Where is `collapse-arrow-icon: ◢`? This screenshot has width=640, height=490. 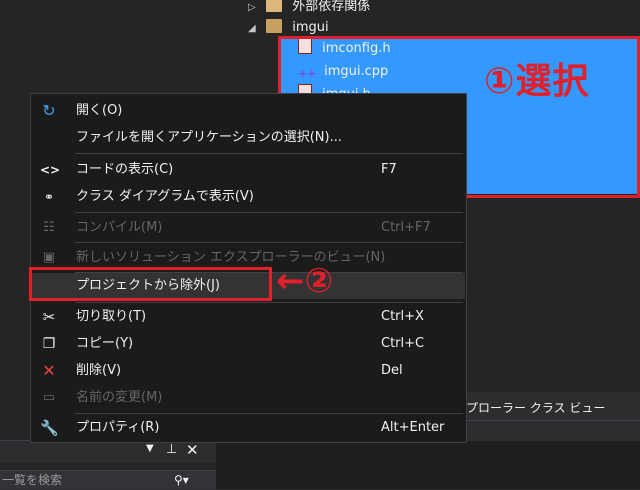
collapse-arrow-icon: ◢ is located at coordinates (255, 29).